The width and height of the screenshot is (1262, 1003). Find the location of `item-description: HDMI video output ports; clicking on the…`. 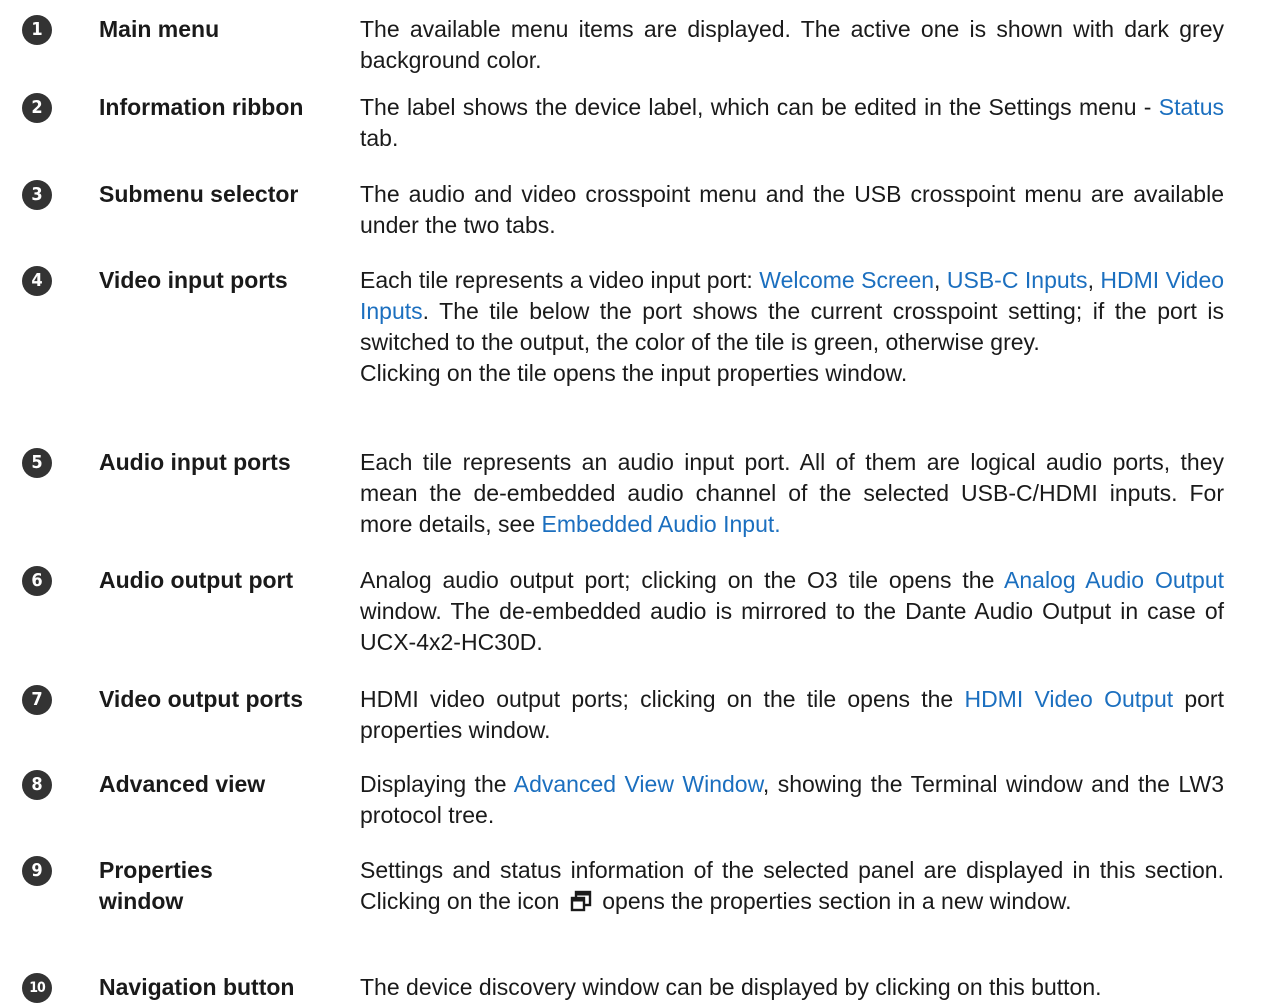

item-description: HDMI video output ports; clicking on the… is located at coordinates (792, 715).